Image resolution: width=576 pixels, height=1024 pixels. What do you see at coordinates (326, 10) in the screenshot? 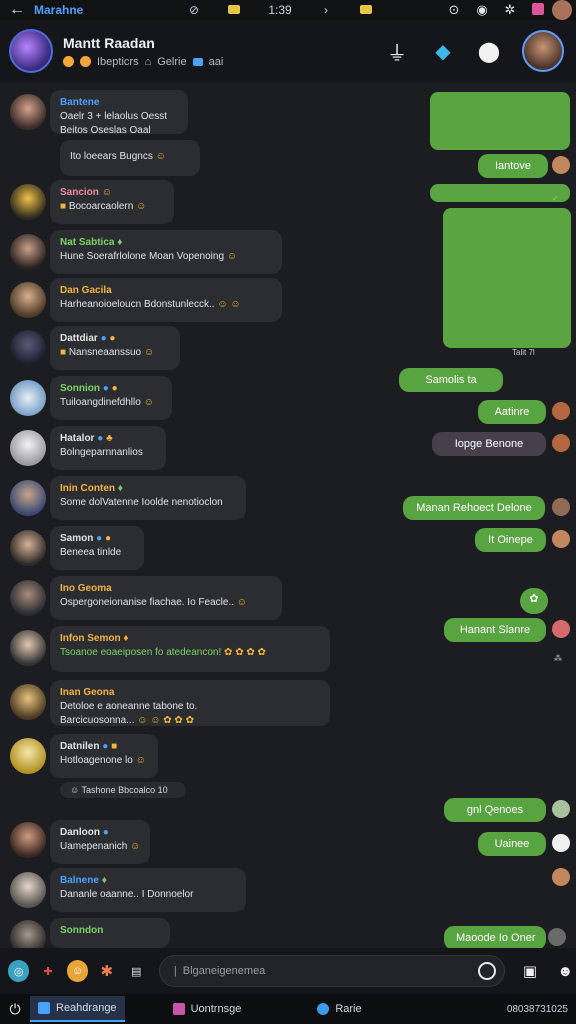
I see `chevron-icon: ›` at bounding box center [326, 10].